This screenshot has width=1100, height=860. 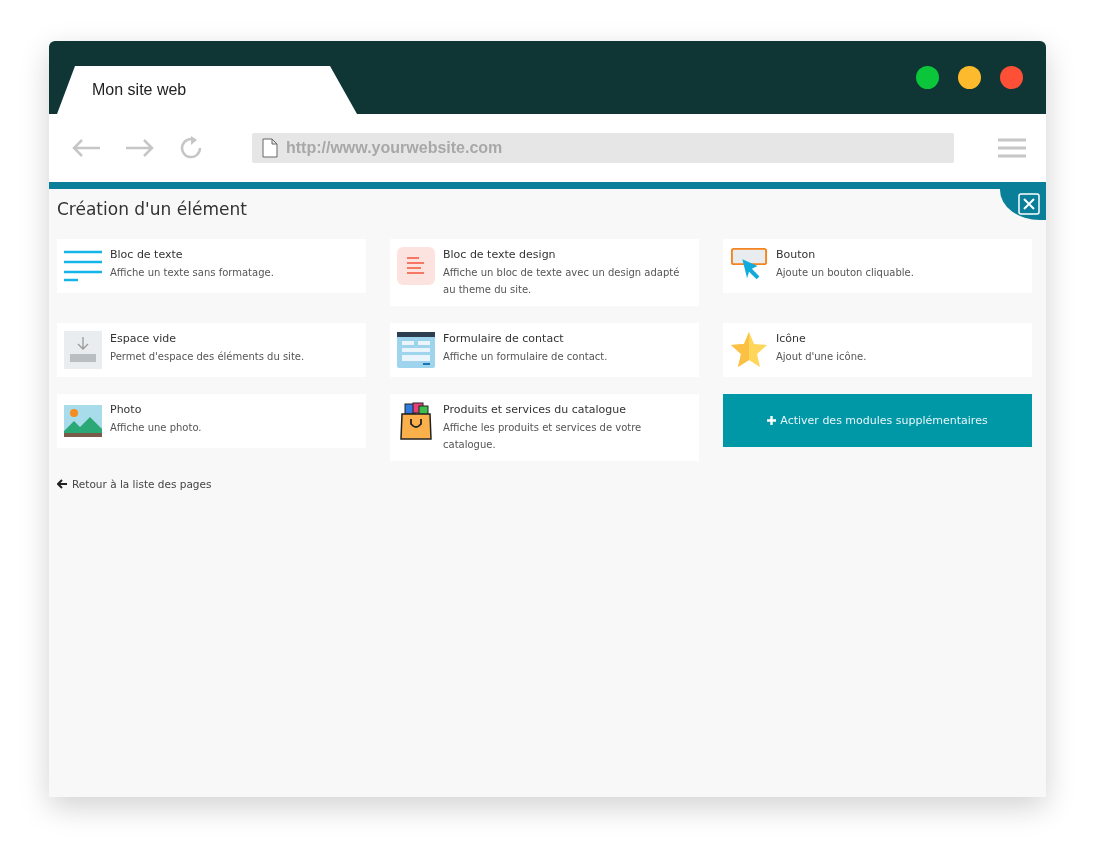 What do you see at coordinates (156, 428) in the screenshot?
I see `element-description: Affiche une photo.` at bounding box center [156, 428].